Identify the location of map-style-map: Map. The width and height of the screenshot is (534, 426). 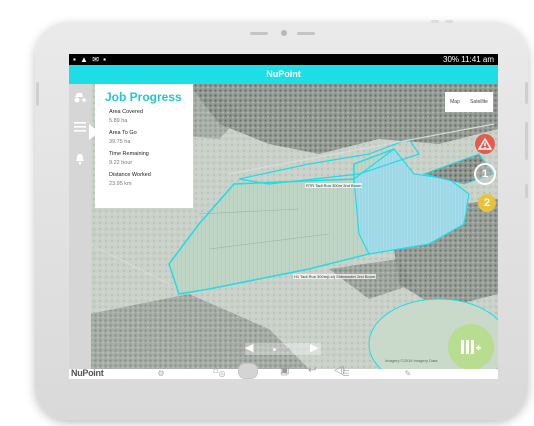
(455, 102).